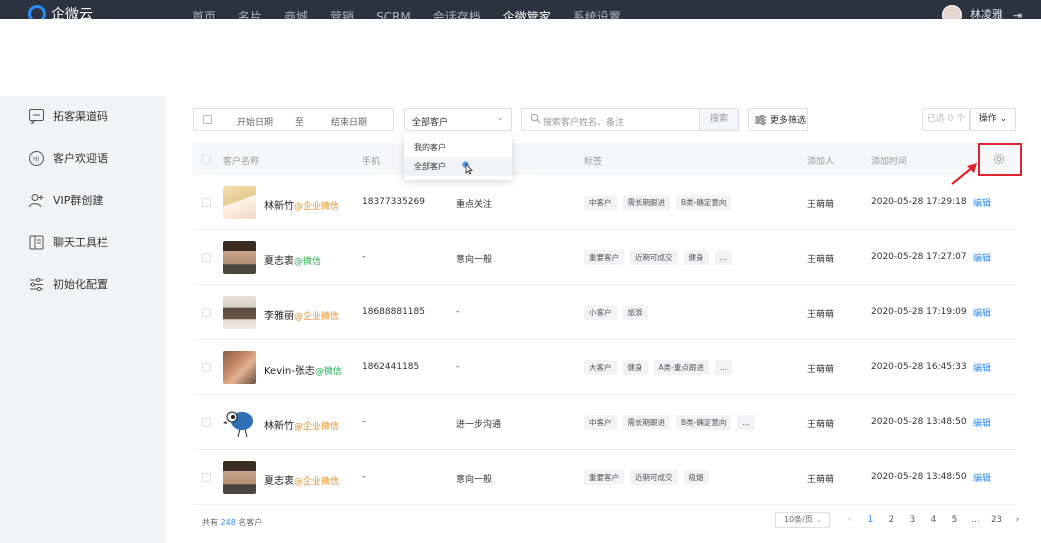  Describe the element at coordinates (279, 261) in the screenshot. I see `customer-name-text: 夏志衷` at that location.